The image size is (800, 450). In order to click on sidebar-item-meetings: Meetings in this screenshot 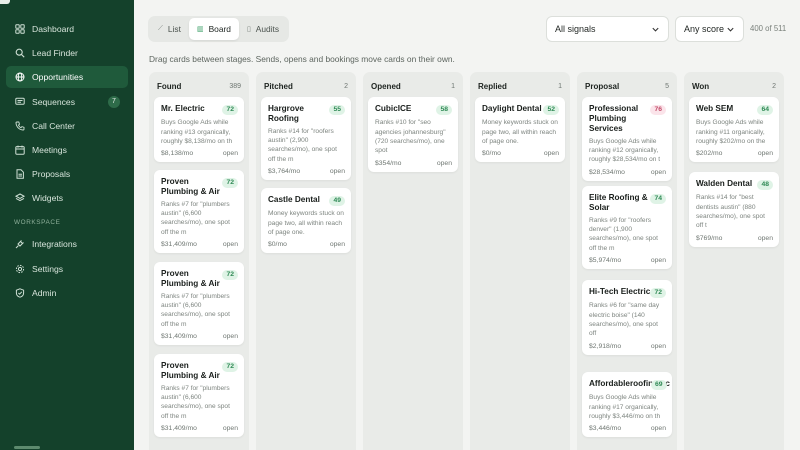, I will do `click(67, 150)`.